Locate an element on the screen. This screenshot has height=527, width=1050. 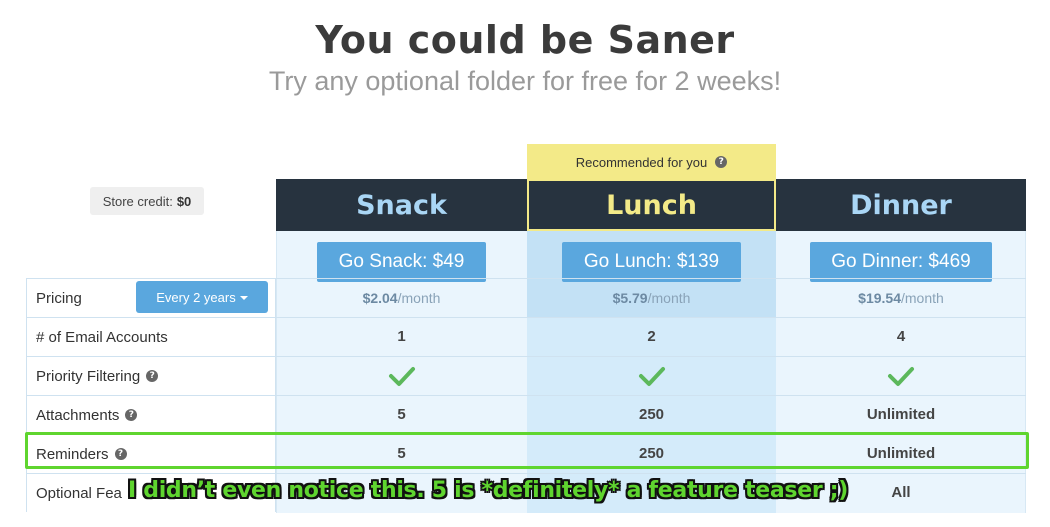
feature-label-text: Attachments is located at coordinates (78, 415).